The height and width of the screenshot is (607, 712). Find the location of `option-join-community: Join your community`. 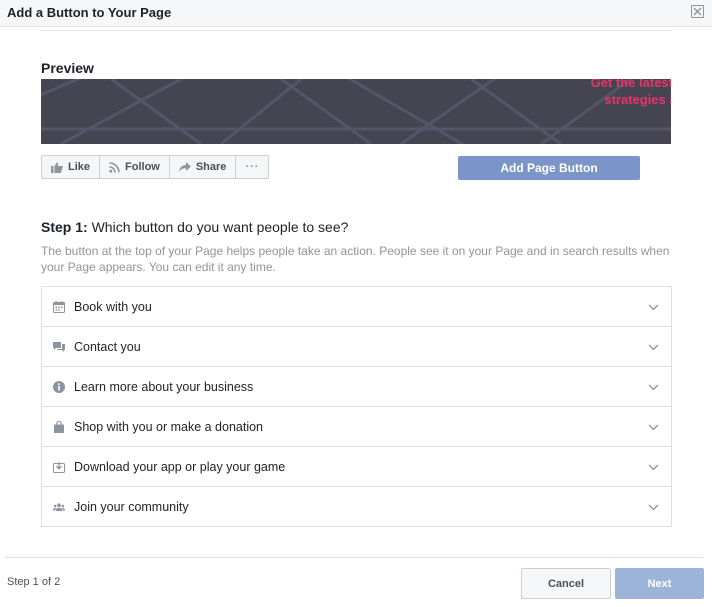

option-join-community: Join your community is located at coordinates (356, 506).